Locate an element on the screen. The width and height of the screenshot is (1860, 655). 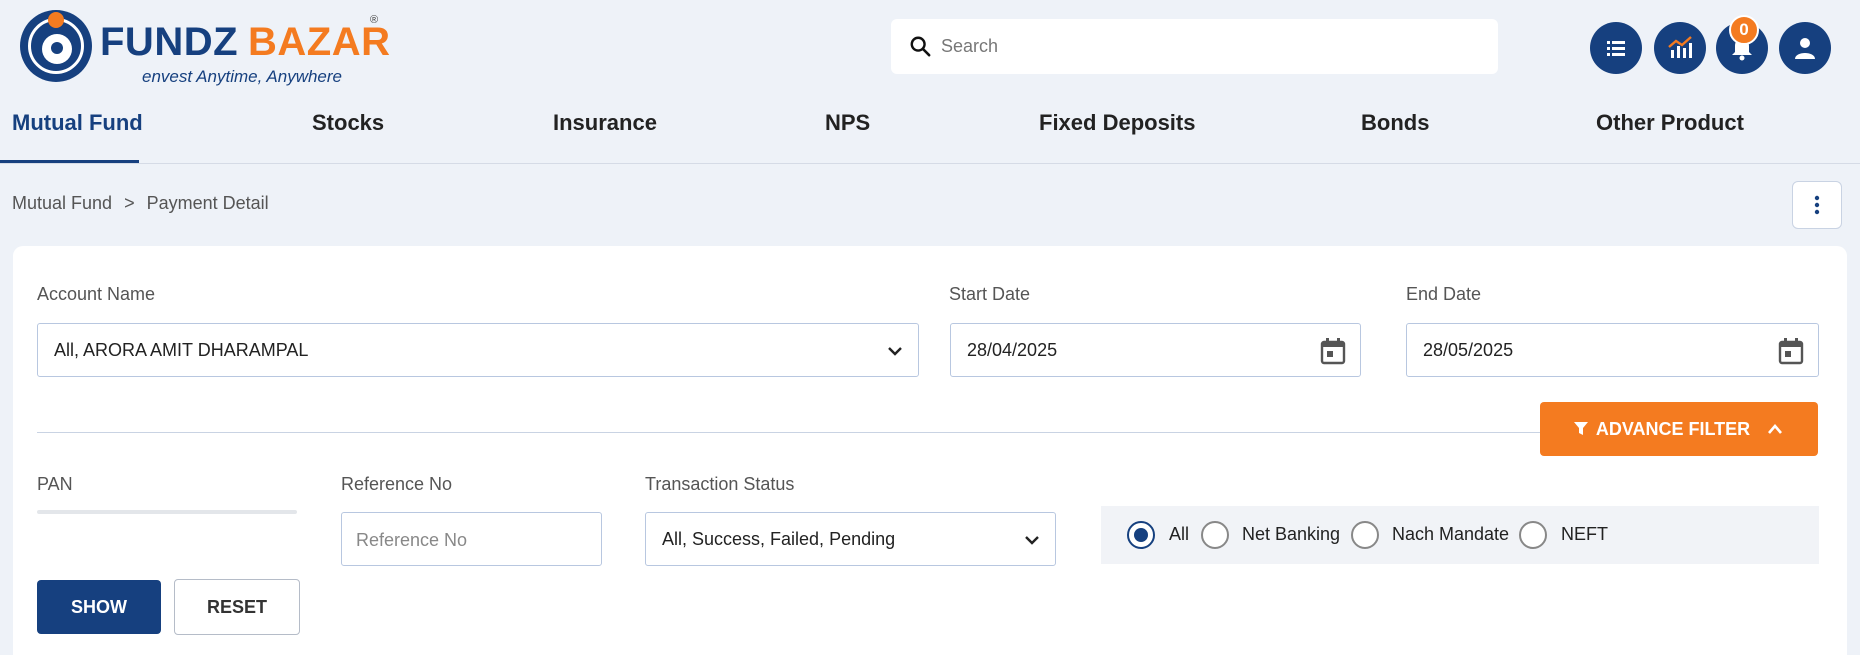
transaction-status-select: All, Success, Failed, Pending is located at coordinates (850, 539).